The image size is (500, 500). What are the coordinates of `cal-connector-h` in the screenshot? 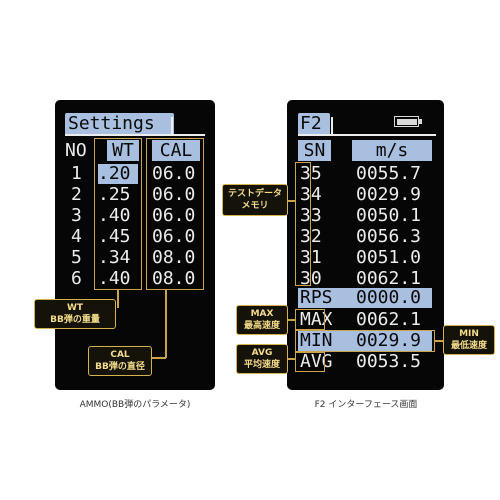 It's located at (158, 358).